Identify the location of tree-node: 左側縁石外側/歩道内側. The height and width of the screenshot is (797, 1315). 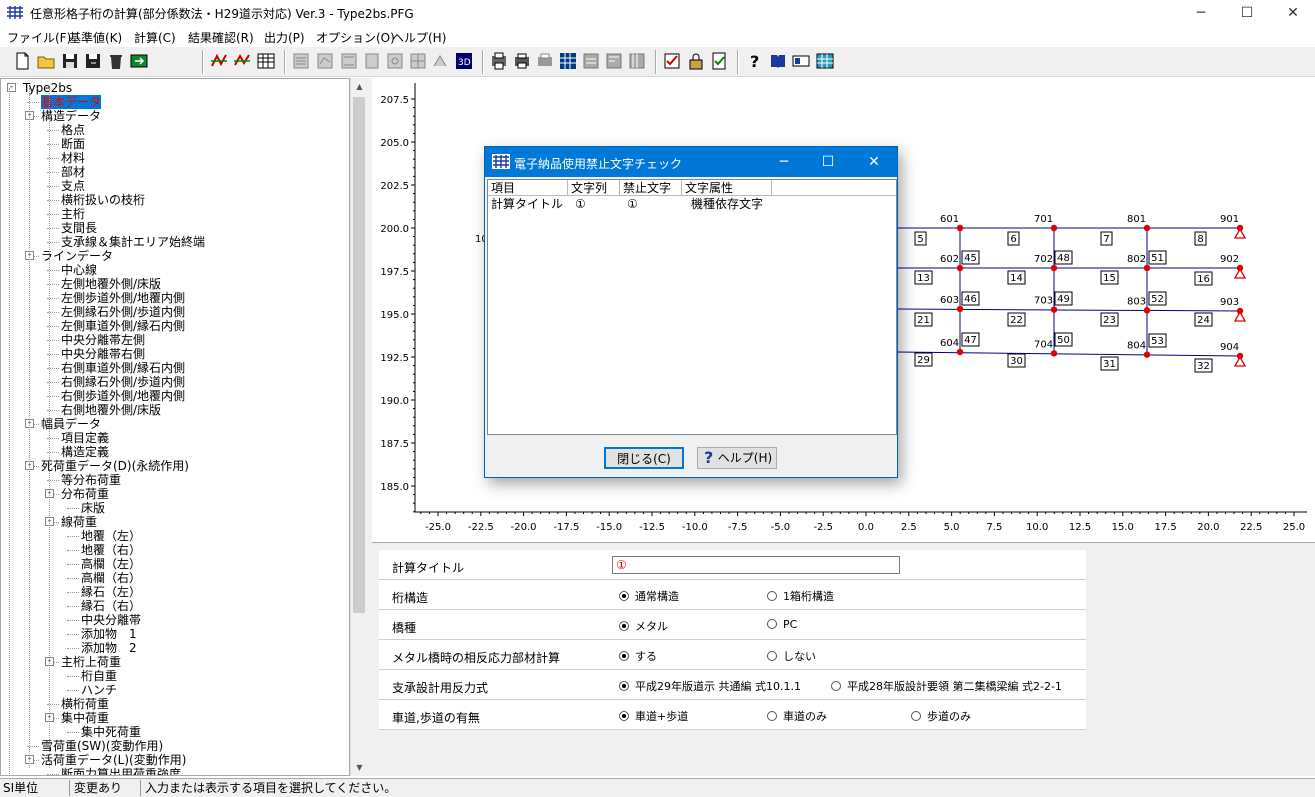
(123, 312).